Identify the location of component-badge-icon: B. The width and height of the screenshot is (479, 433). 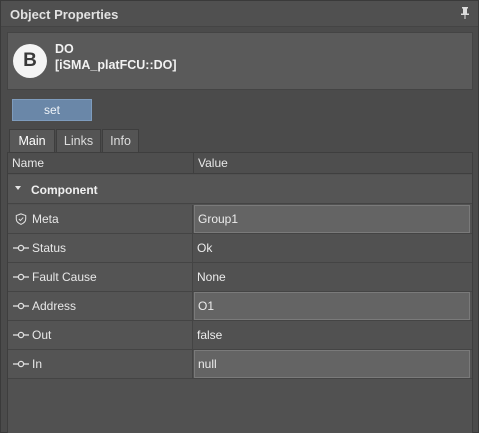
(30, 61).